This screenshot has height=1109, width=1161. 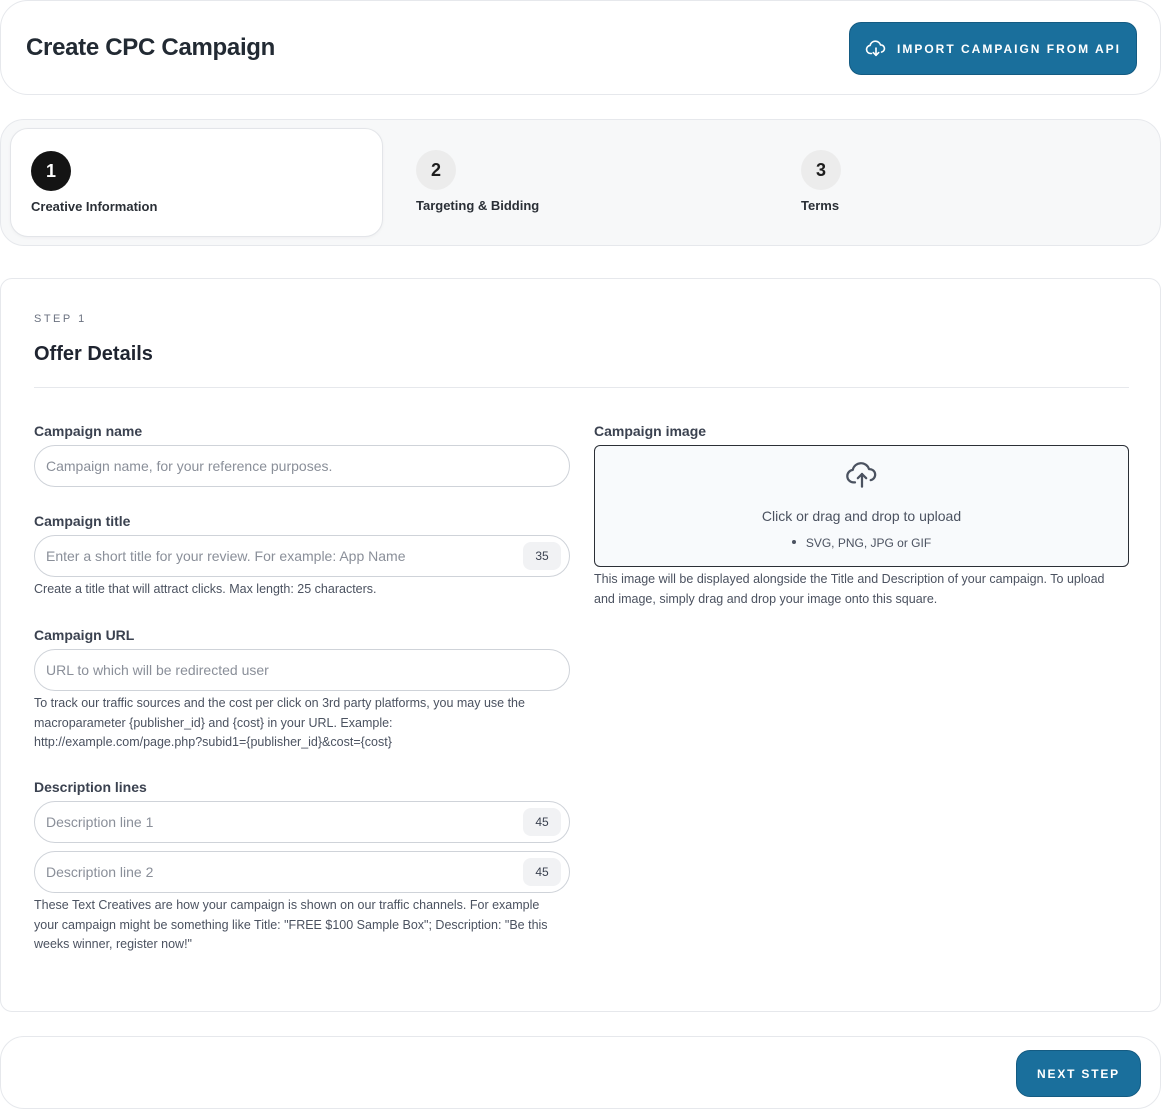 I want to click on divider, so click(x=581, y=387).